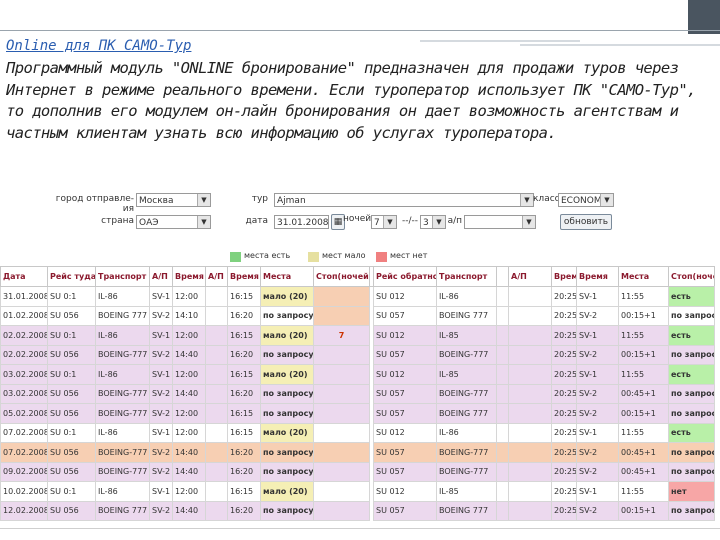 Image resolution: width=720 pixels, height=540 pixels. I want to click on table-cell: 07.02.2008, so click(24, 452).